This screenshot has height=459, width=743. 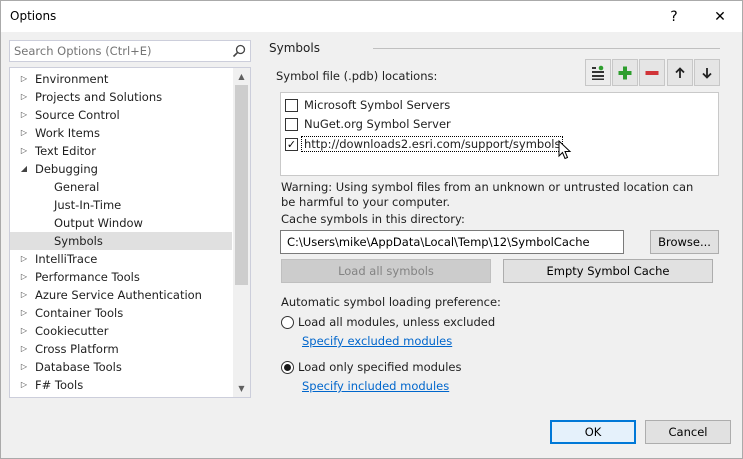 I want to click on load-all-modules-radio, so click(x=287, y=322).